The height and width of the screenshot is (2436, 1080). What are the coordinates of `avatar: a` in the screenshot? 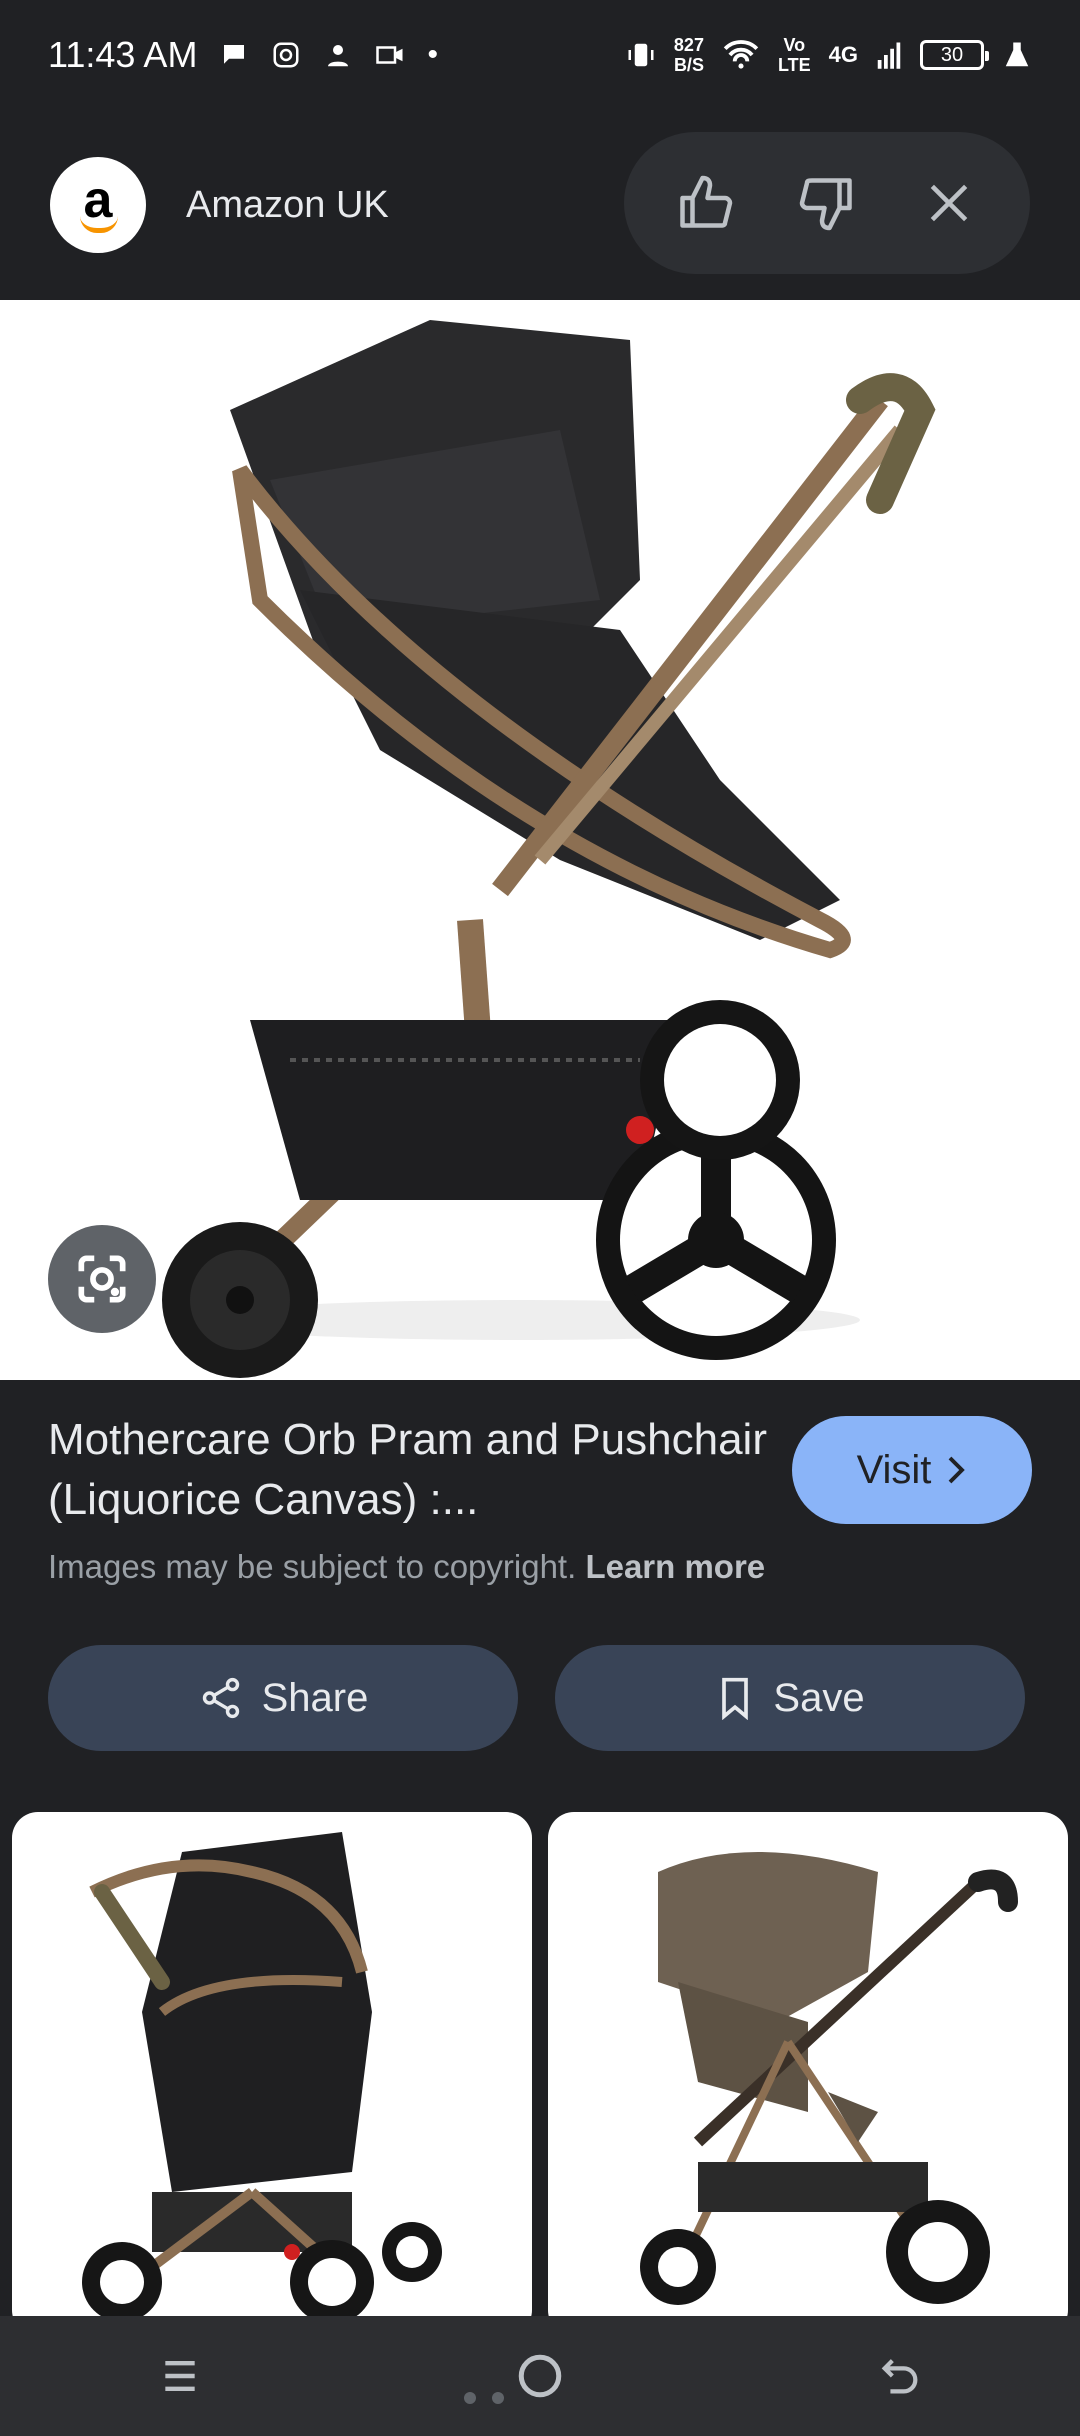 It's located at (98, 205).